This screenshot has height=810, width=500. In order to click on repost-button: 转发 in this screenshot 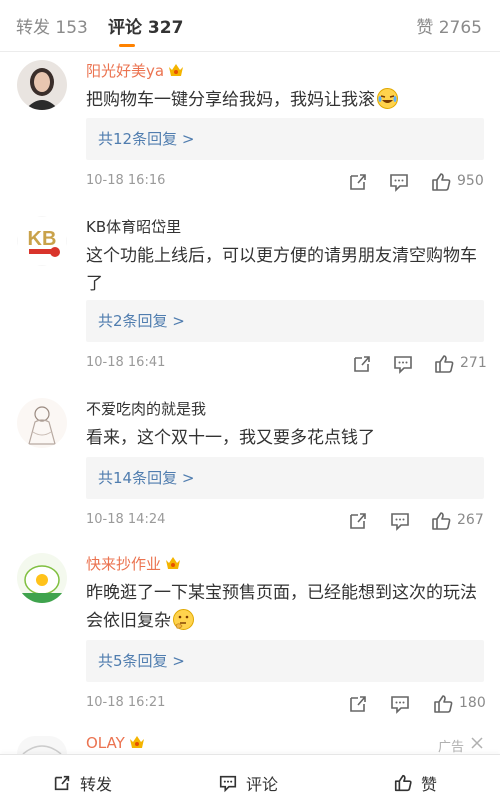, I will do `click(82, 783)`.